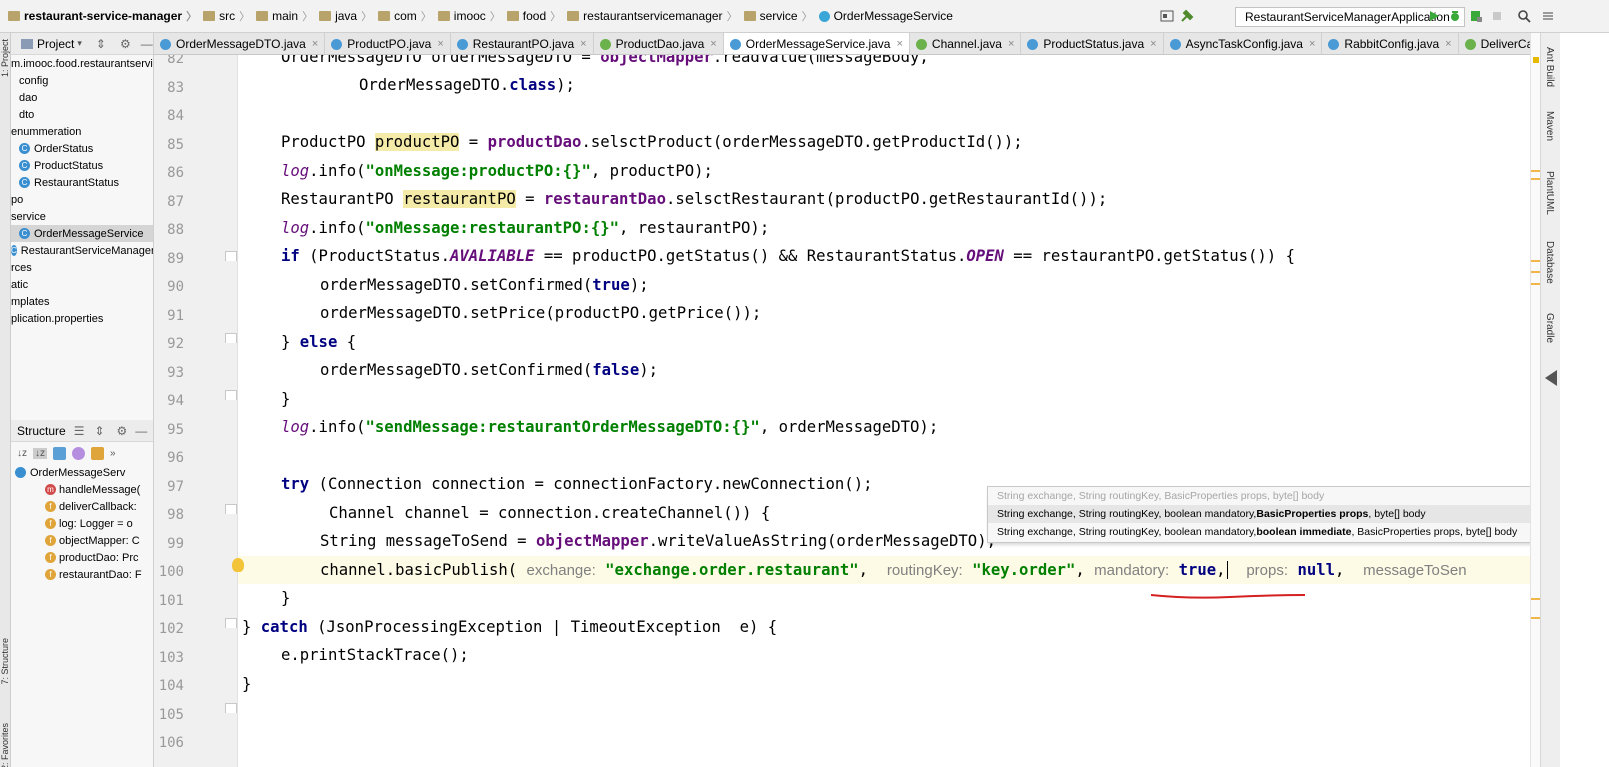 The image size is (1609, 767). What do you see at coordinates (175, 515) in the screenshot?
I see `line-number: 98` at bounding box center [175, 515].